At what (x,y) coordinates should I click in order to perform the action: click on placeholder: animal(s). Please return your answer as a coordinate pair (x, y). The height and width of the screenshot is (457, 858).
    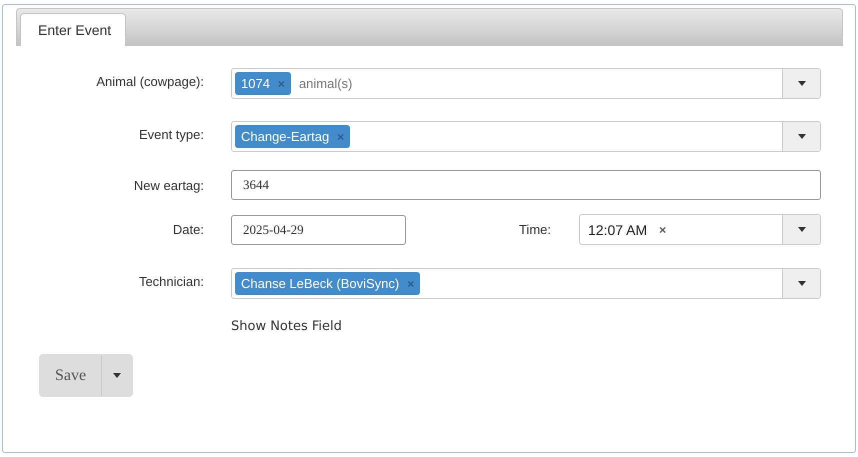
    Looking at the image, I should click on (325, 83).